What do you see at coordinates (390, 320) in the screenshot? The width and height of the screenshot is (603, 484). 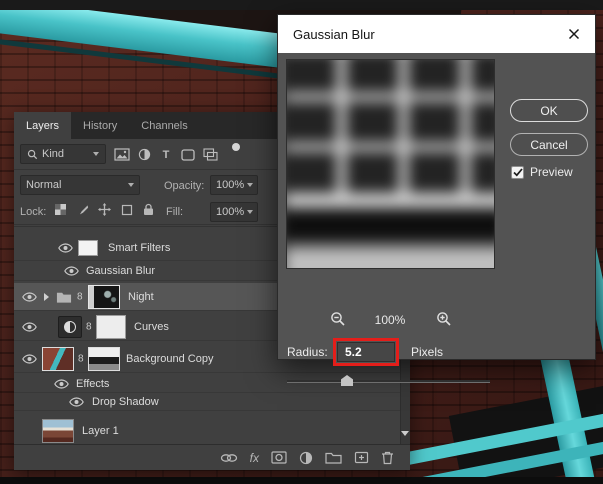 I see `zoom-level: 100%` at bounding box center [390, 320].